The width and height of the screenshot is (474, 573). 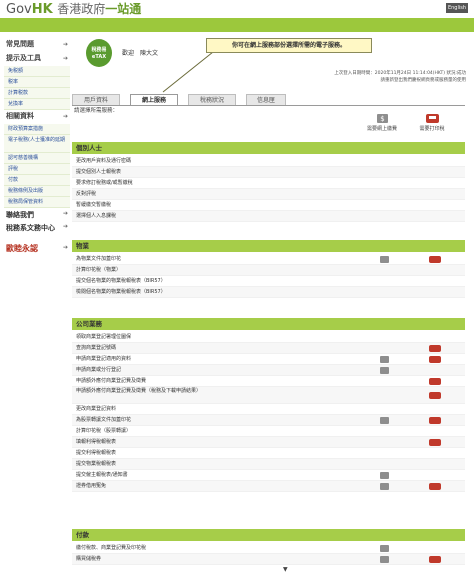 What do you see at coordinates (268, 381) in the screenshot?
I see `service-row: 申請額外應付商業登記費及徵費` at bounding box center [268, 381].